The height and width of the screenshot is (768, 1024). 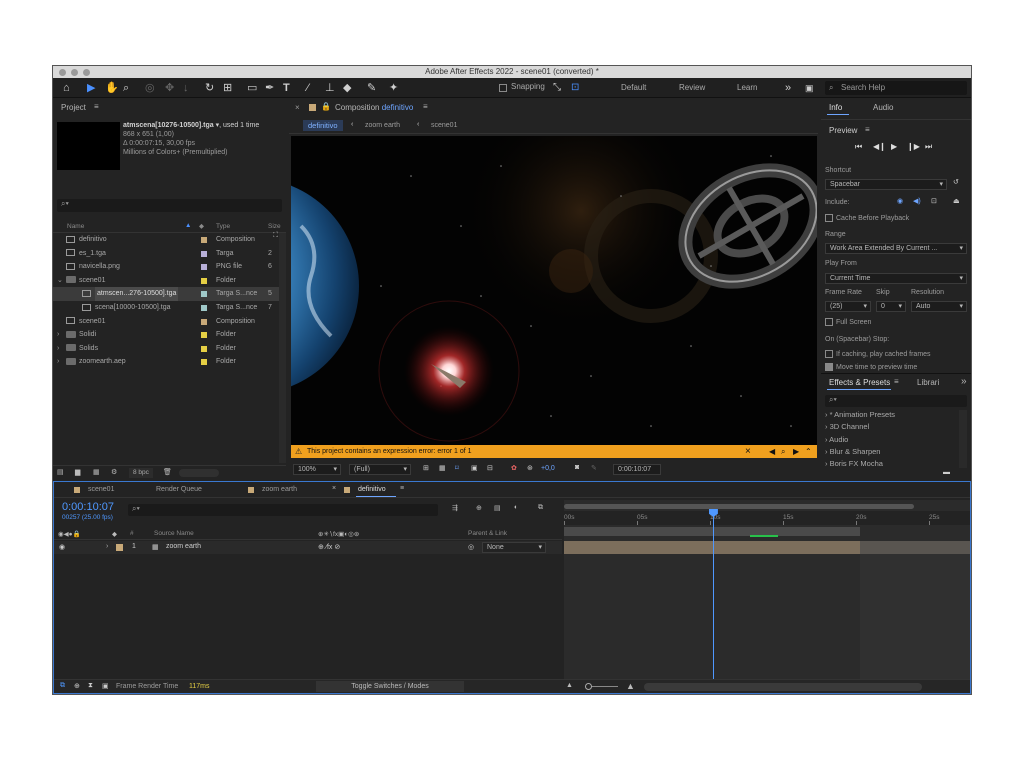 I want to click on trash-icon: 🗑, so click(x=167, y=472).